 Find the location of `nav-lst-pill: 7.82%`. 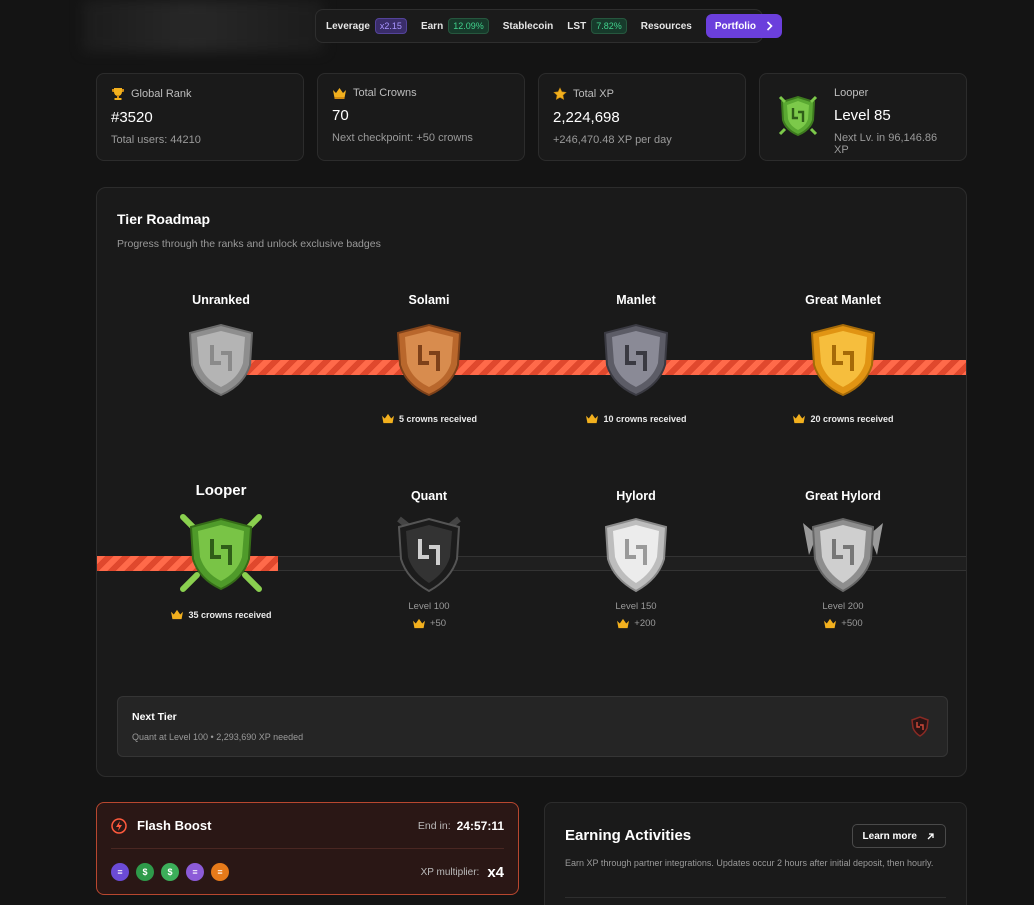

nav-lst-pill: 7.82% is located at coordinates (609, 26).